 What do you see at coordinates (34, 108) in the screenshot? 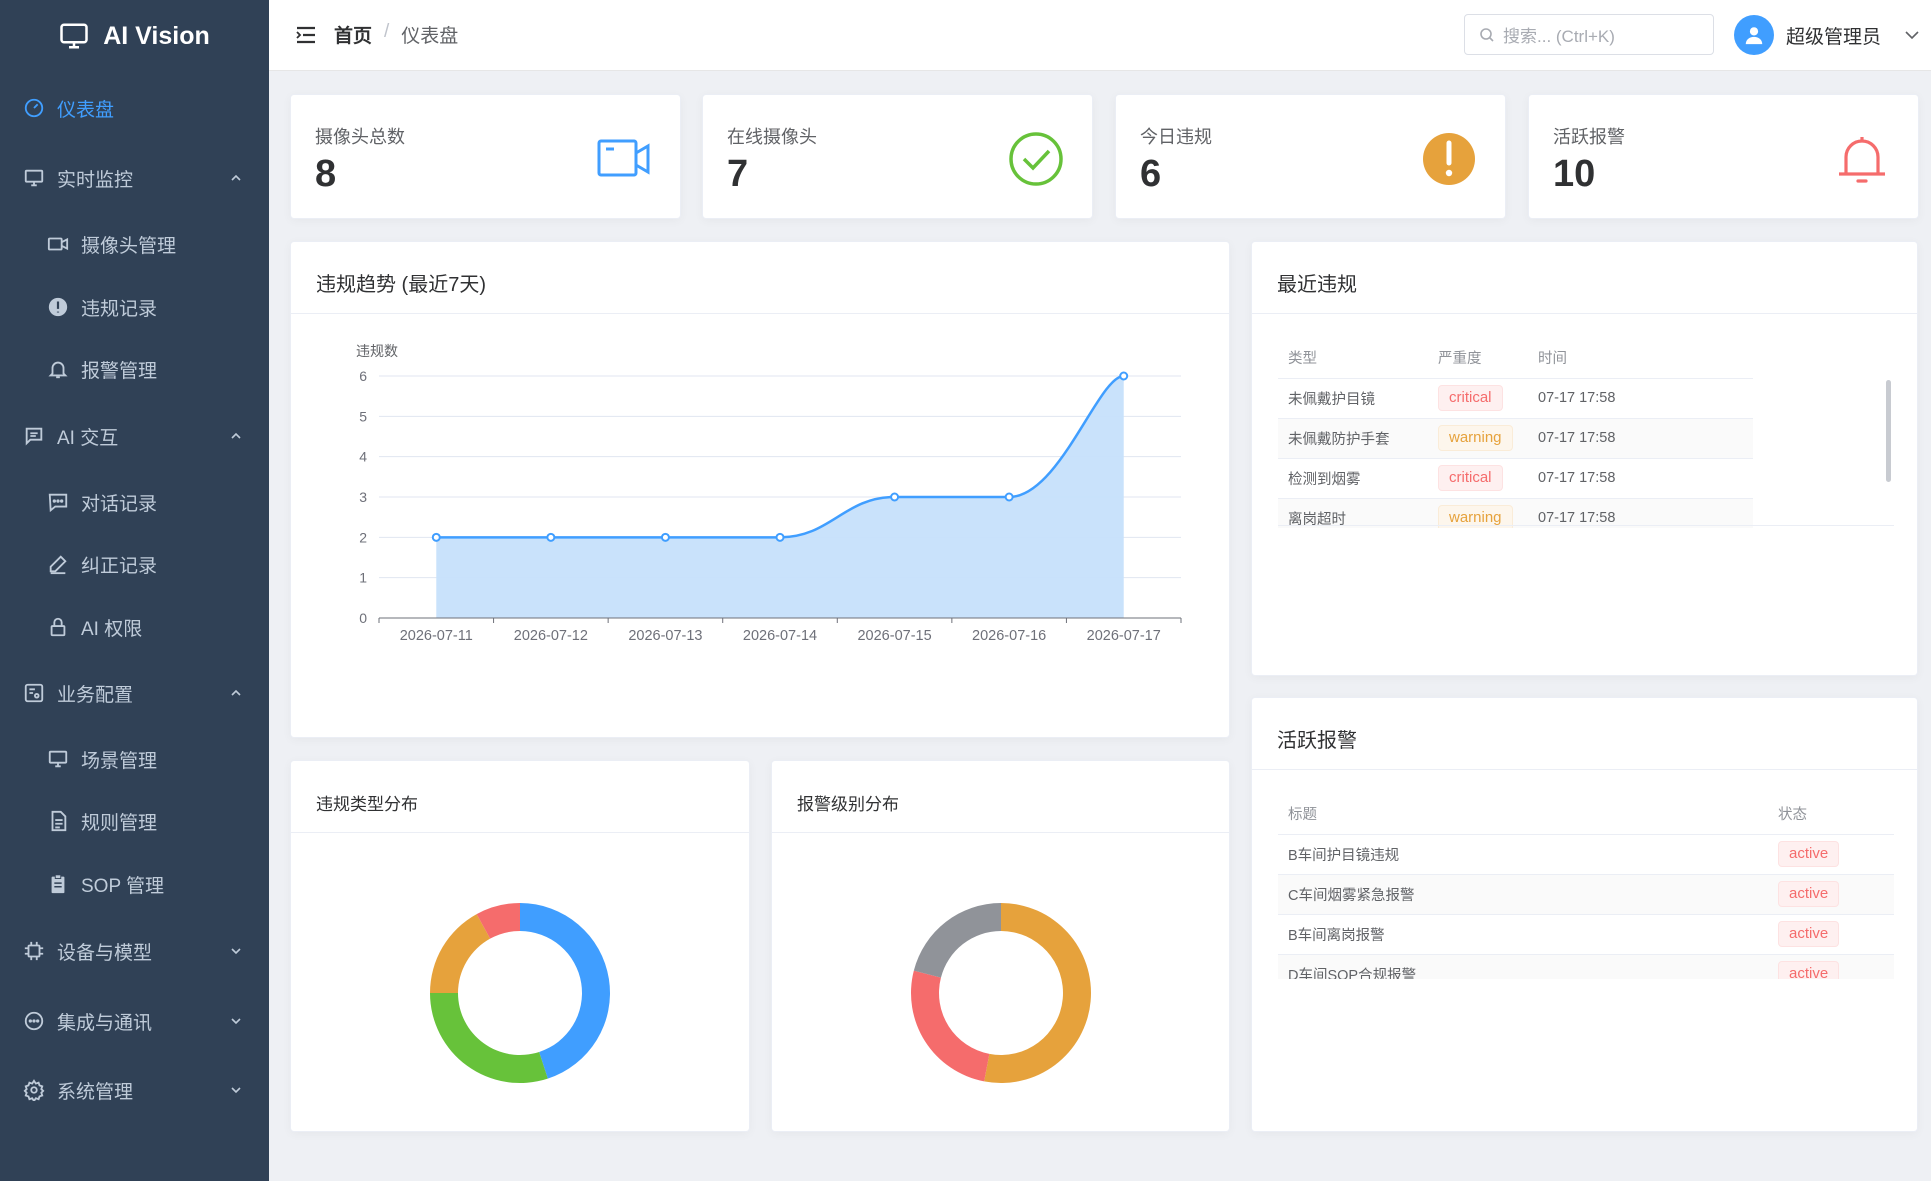
I see `dashboard-icon` at bounding box center [34, 108].